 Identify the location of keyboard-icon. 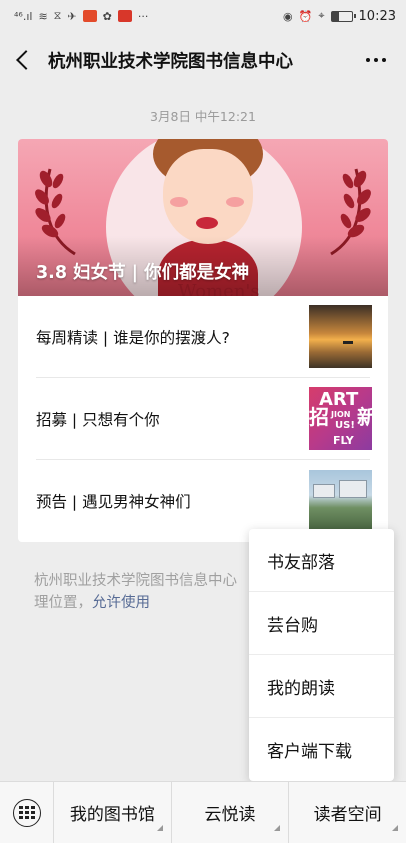
(26, 812).